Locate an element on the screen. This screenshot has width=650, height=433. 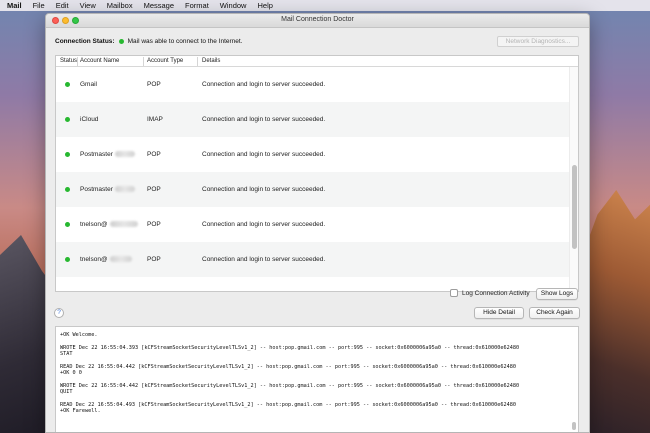
menu-file: File is located at coordinates (39, 5).